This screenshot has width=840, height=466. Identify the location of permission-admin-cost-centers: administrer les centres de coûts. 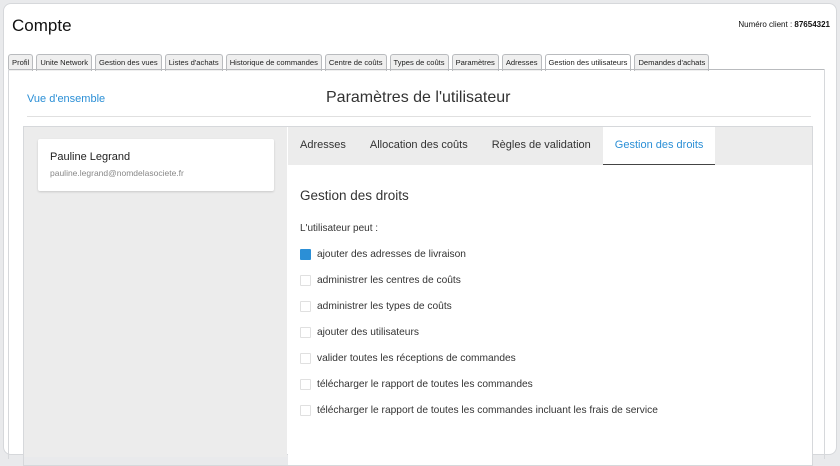
(380, 280).